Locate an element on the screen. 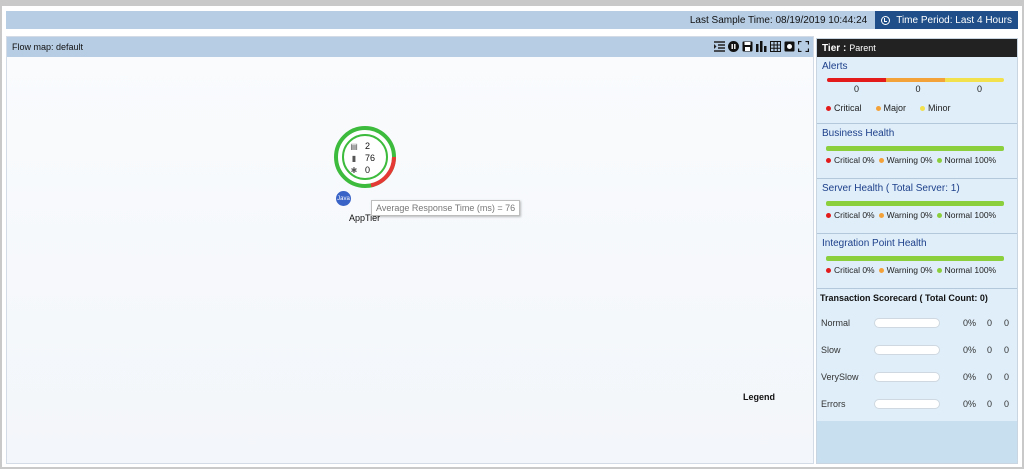 The height and width of the screenshot is (469, 1024). node-tooltip: Average Response Time (ms) = 76 is located at coordinates (446, 208).